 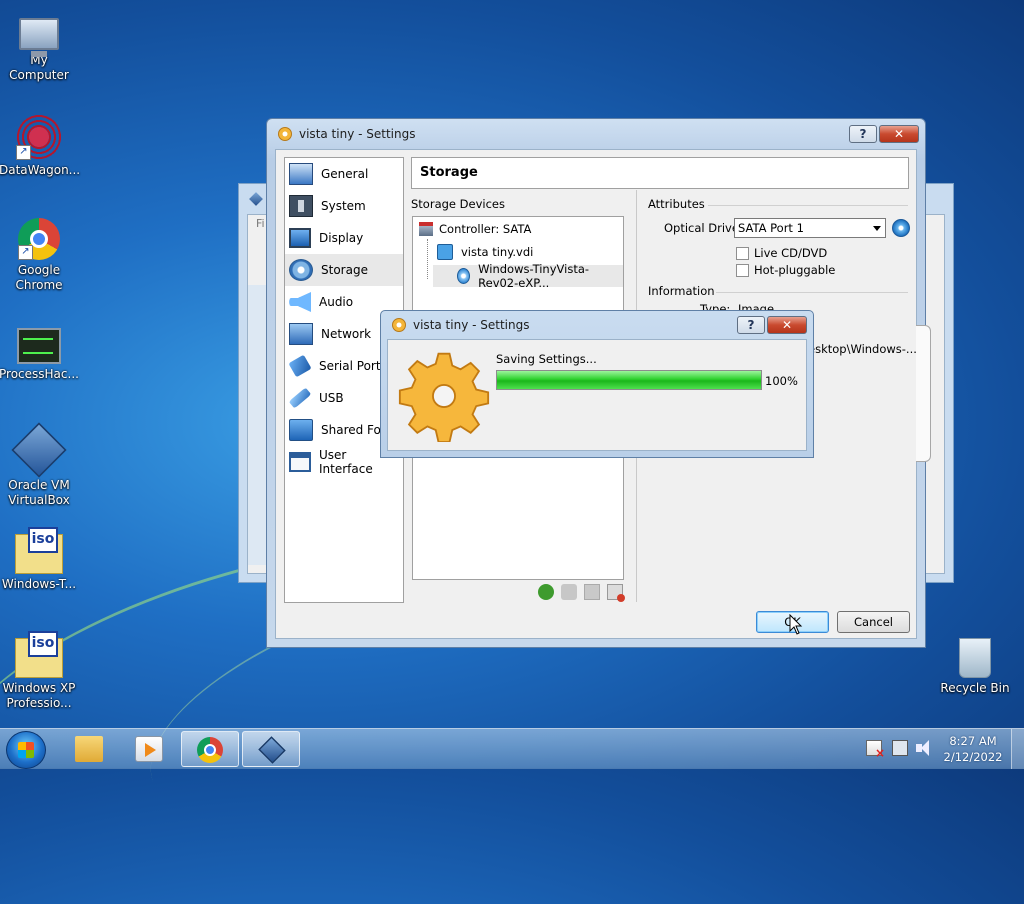 I want to click on desktop-icon-recycle-bin: Recycle Bin, so click(x=975, y=664).